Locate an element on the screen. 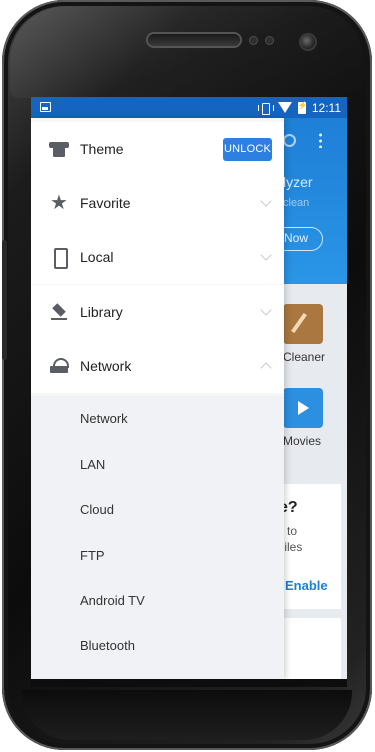 The image size is (375, 752). more-options-icon is located at coordinates (320, 140).